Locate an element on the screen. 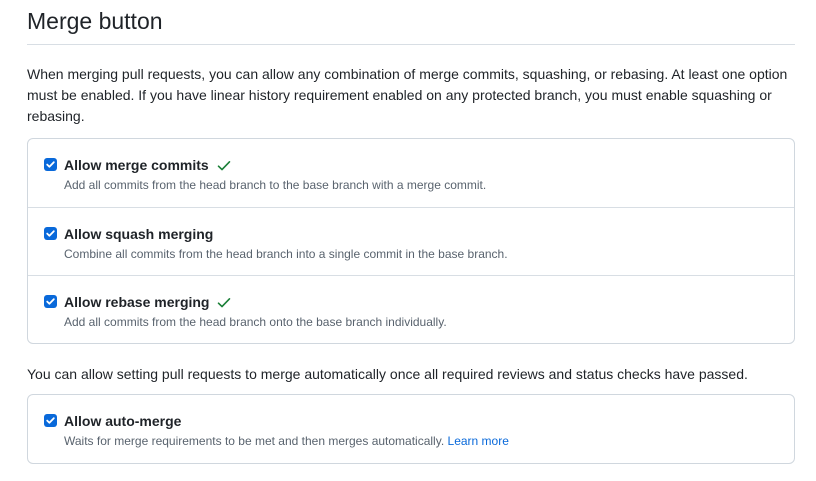 The width and height of the screenshot is (816, 481). option-label: Allow merge commits is located at coordinates (136, 165).